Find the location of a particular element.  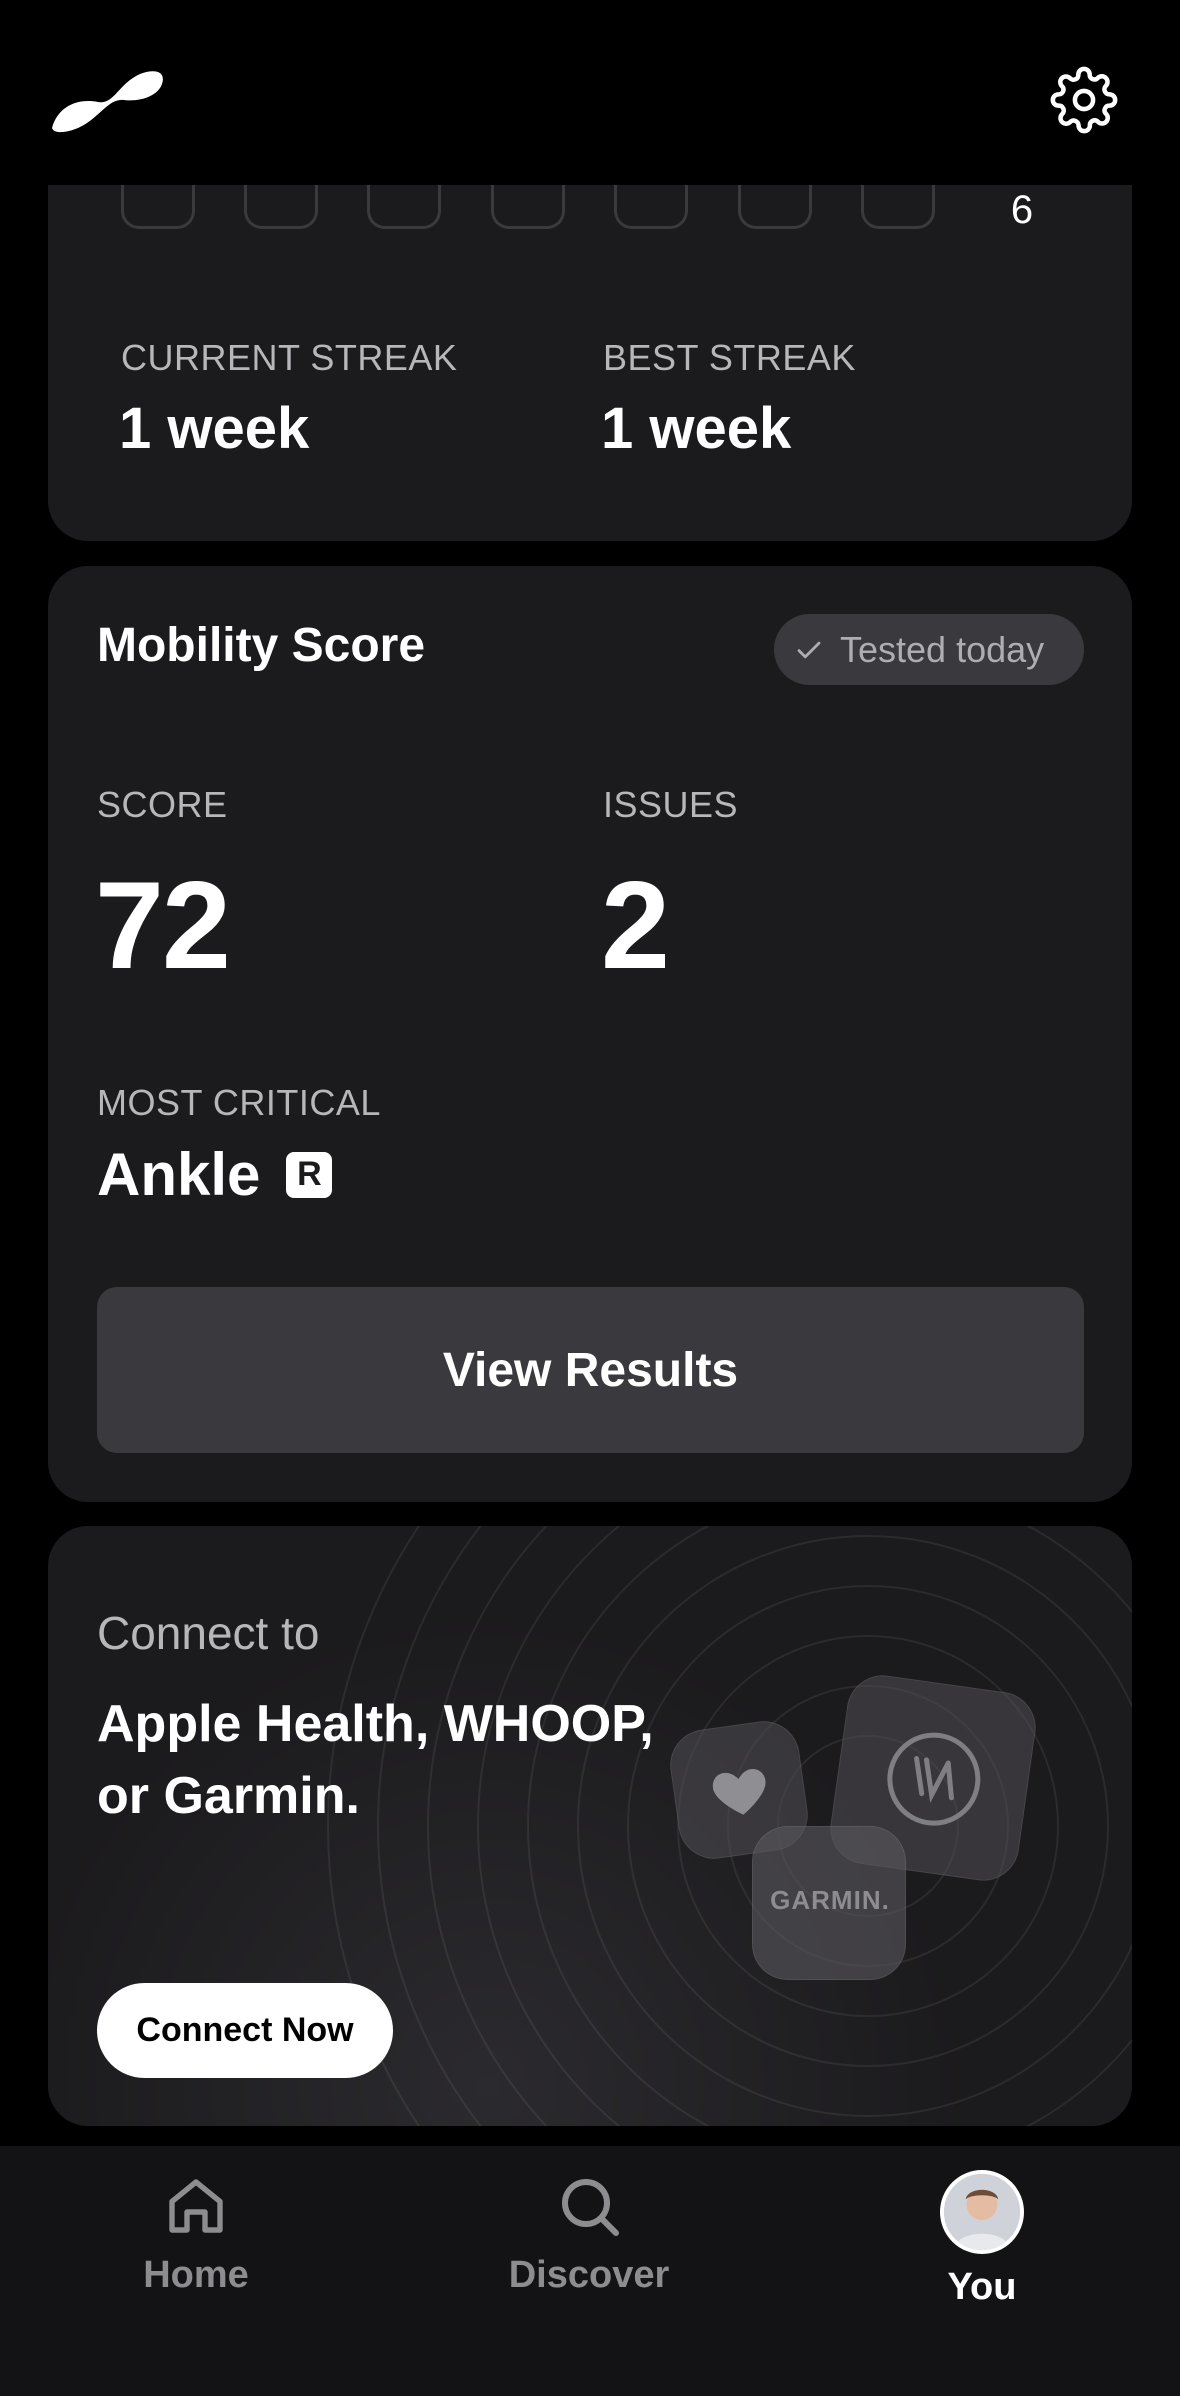

view-results-button: View Results is located at coordinates (590, 1370).